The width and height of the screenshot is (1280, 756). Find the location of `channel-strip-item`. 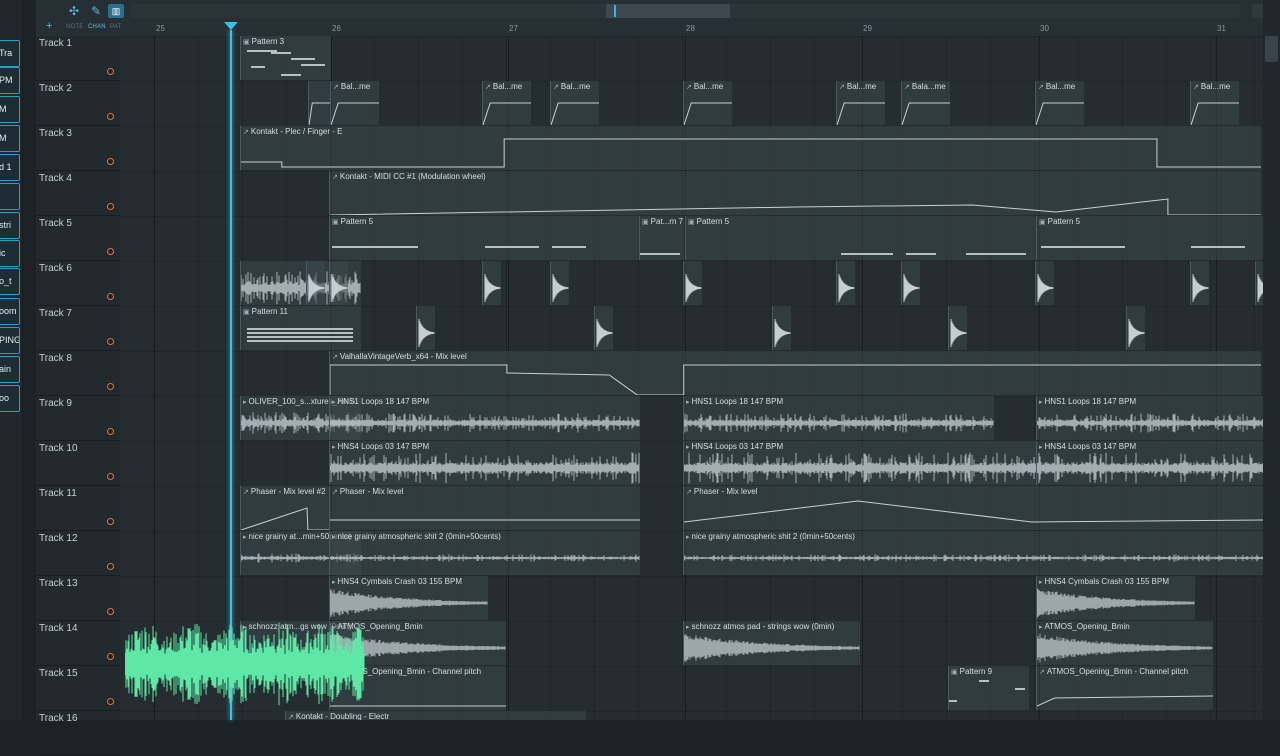

channel-strip-item is located at coordinates (10, 196).